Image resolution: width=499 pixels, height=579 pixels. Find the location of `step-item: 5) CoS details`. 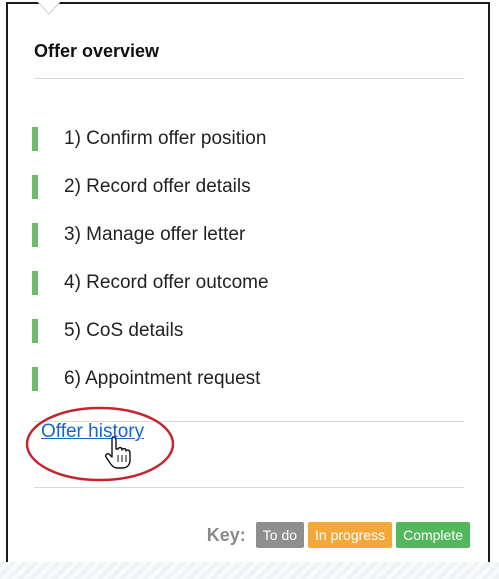

step-item: 5) CoS details is located at coordinates (150, 331).